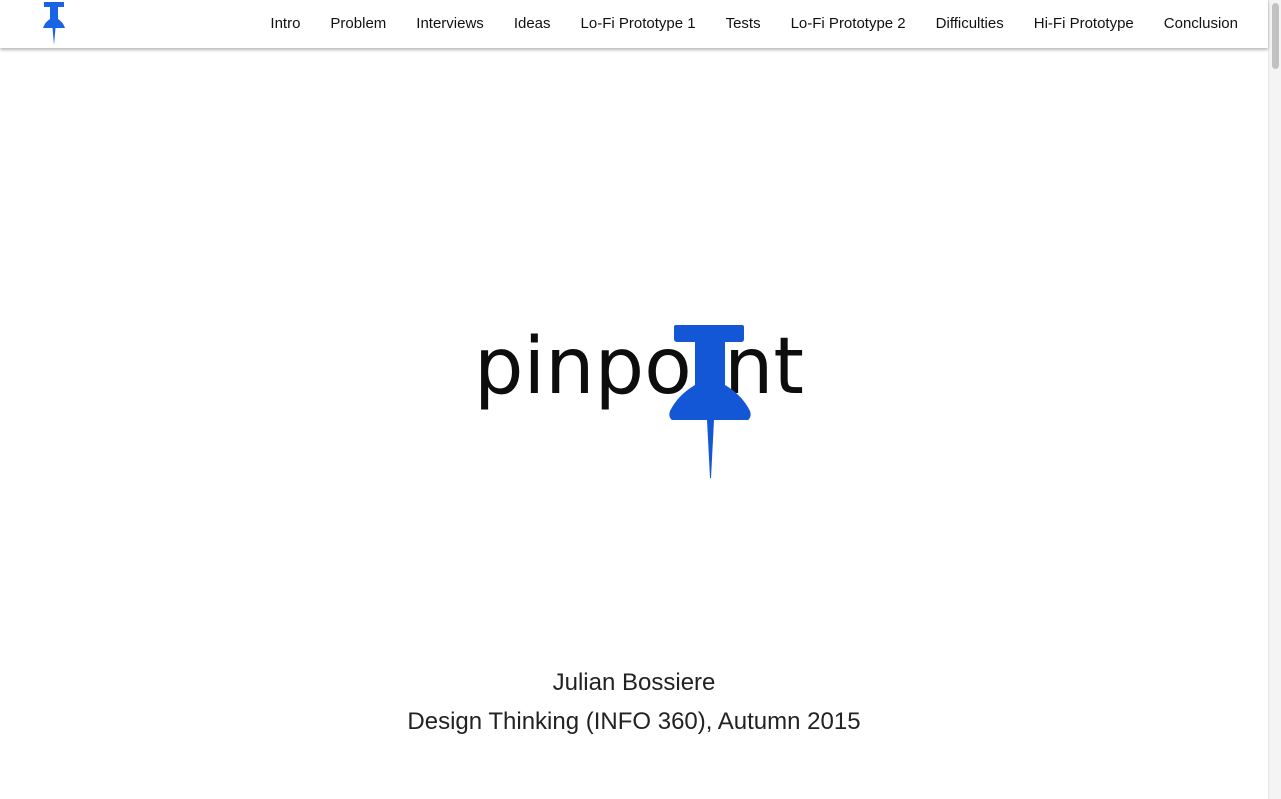  Describe the element at coordinates (1274, 399) in the screenshot. I see `vertical-scrollbar` at that location.